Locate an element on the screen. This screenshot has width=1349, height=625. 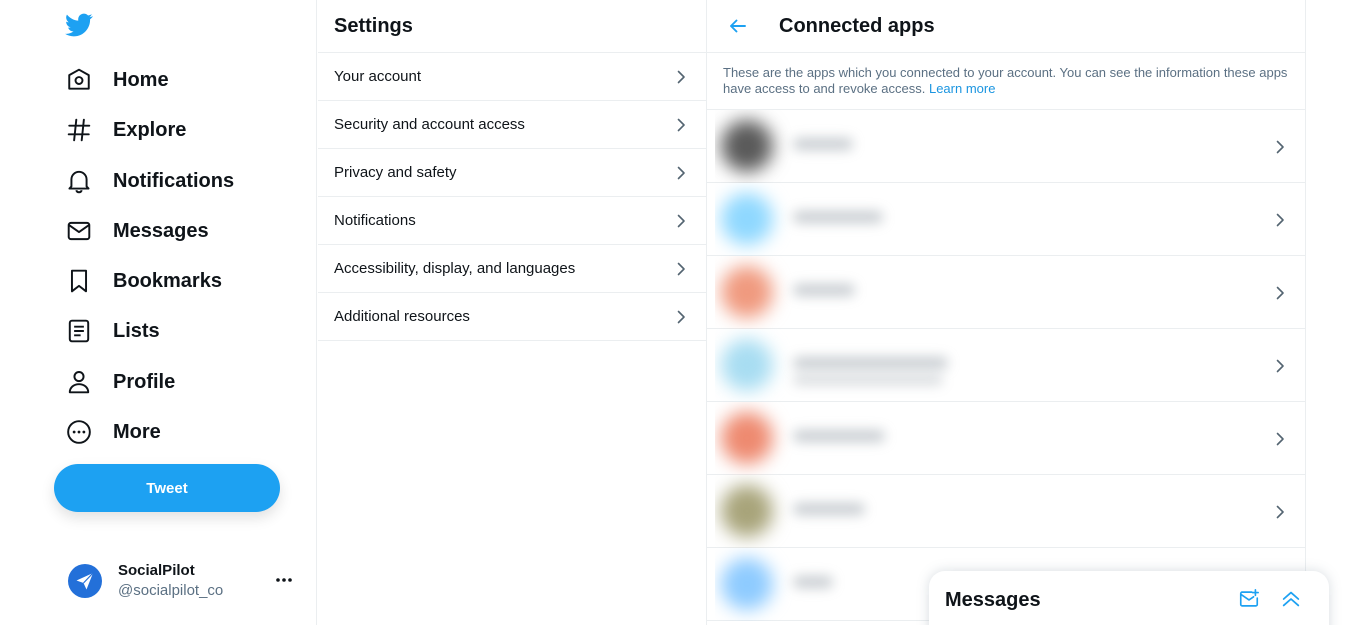
nav-item-lists: Lists is located at coordinates (113, 331).